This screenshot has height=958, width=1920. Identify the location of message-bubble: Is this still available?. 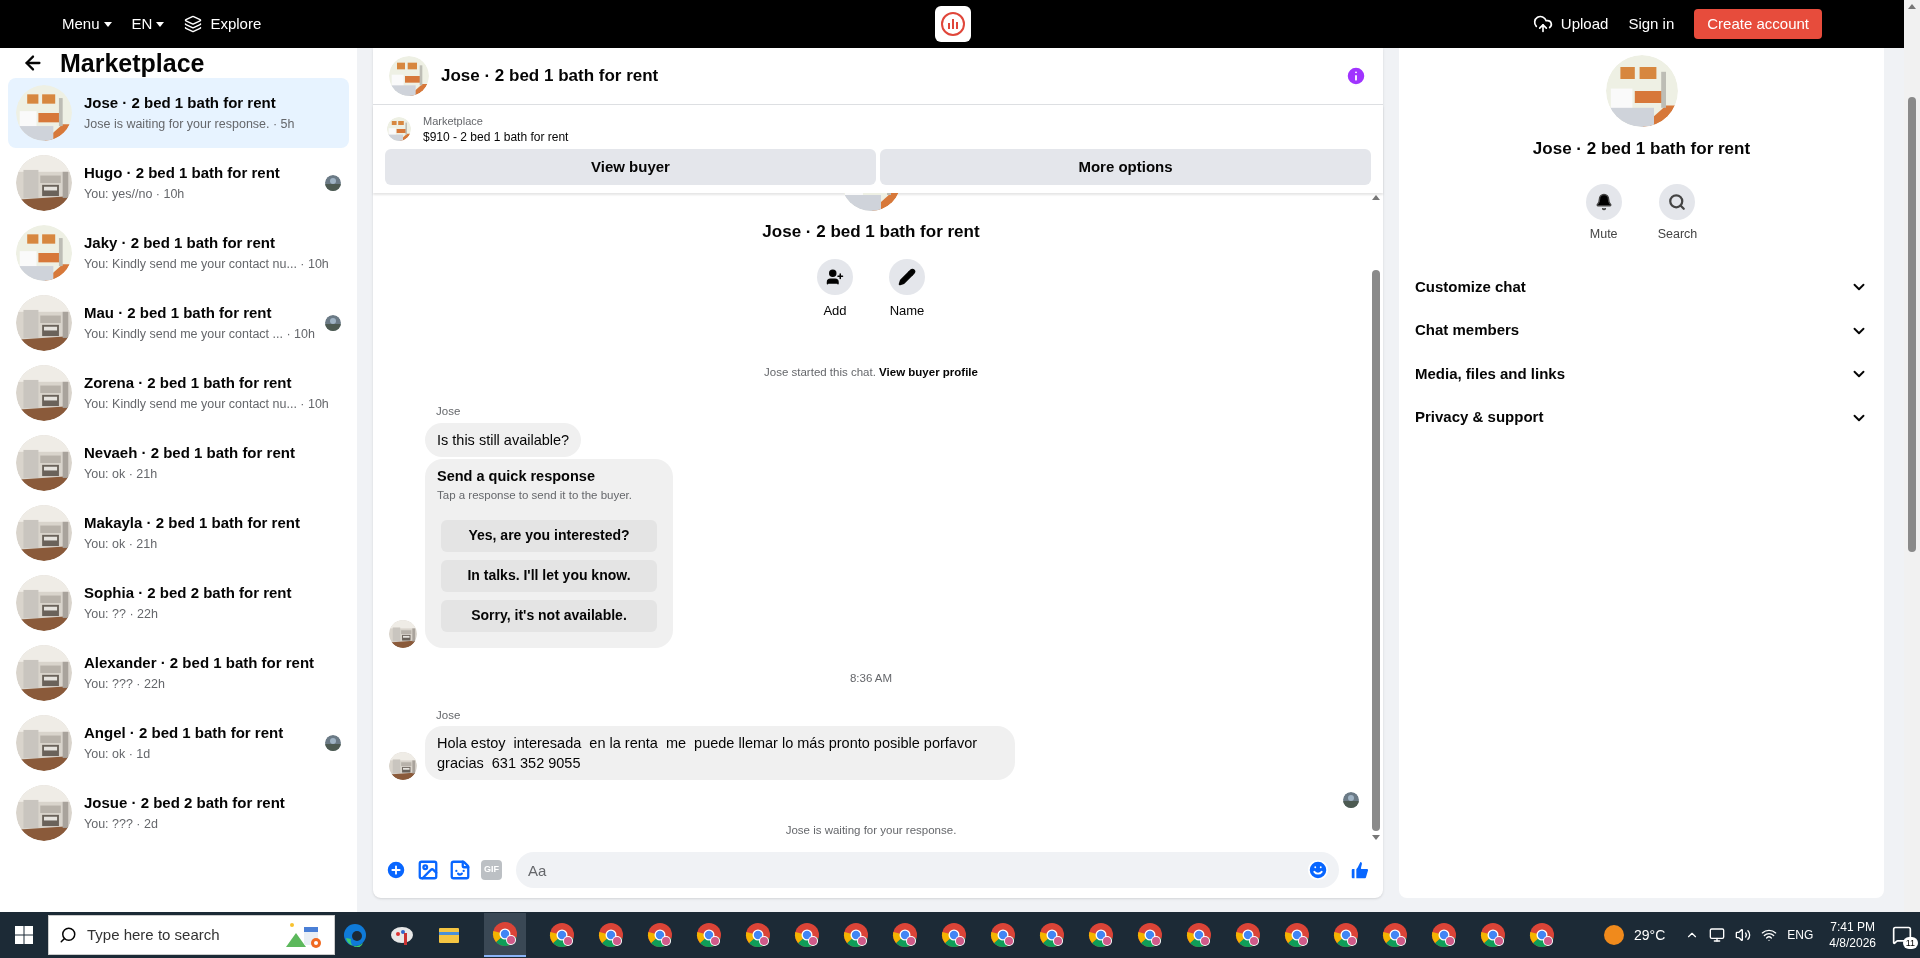
(503, 439).